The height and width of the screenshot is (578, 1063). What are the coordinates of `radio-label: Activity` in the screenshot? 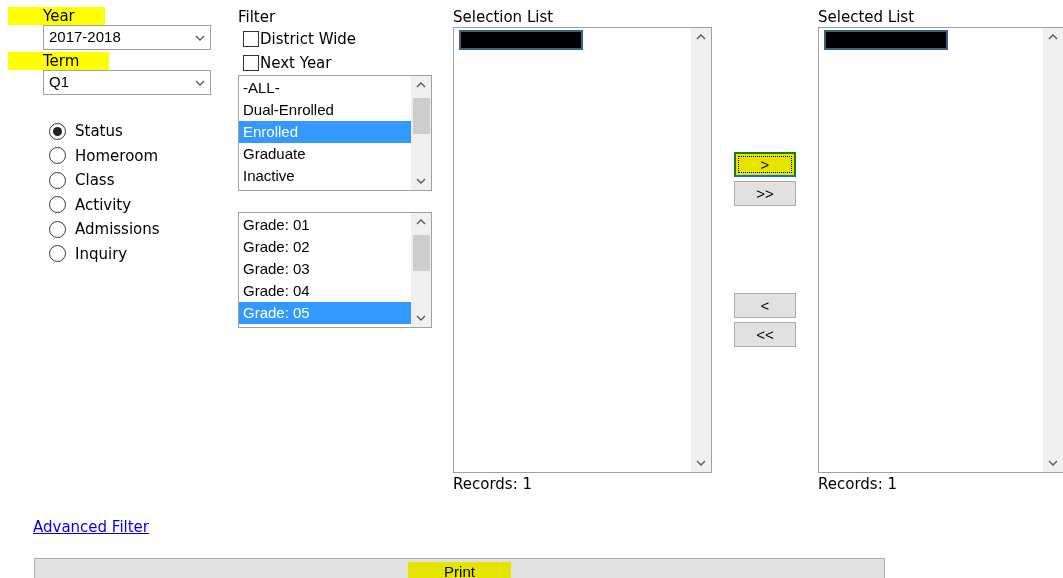 It's located at (103, 205).